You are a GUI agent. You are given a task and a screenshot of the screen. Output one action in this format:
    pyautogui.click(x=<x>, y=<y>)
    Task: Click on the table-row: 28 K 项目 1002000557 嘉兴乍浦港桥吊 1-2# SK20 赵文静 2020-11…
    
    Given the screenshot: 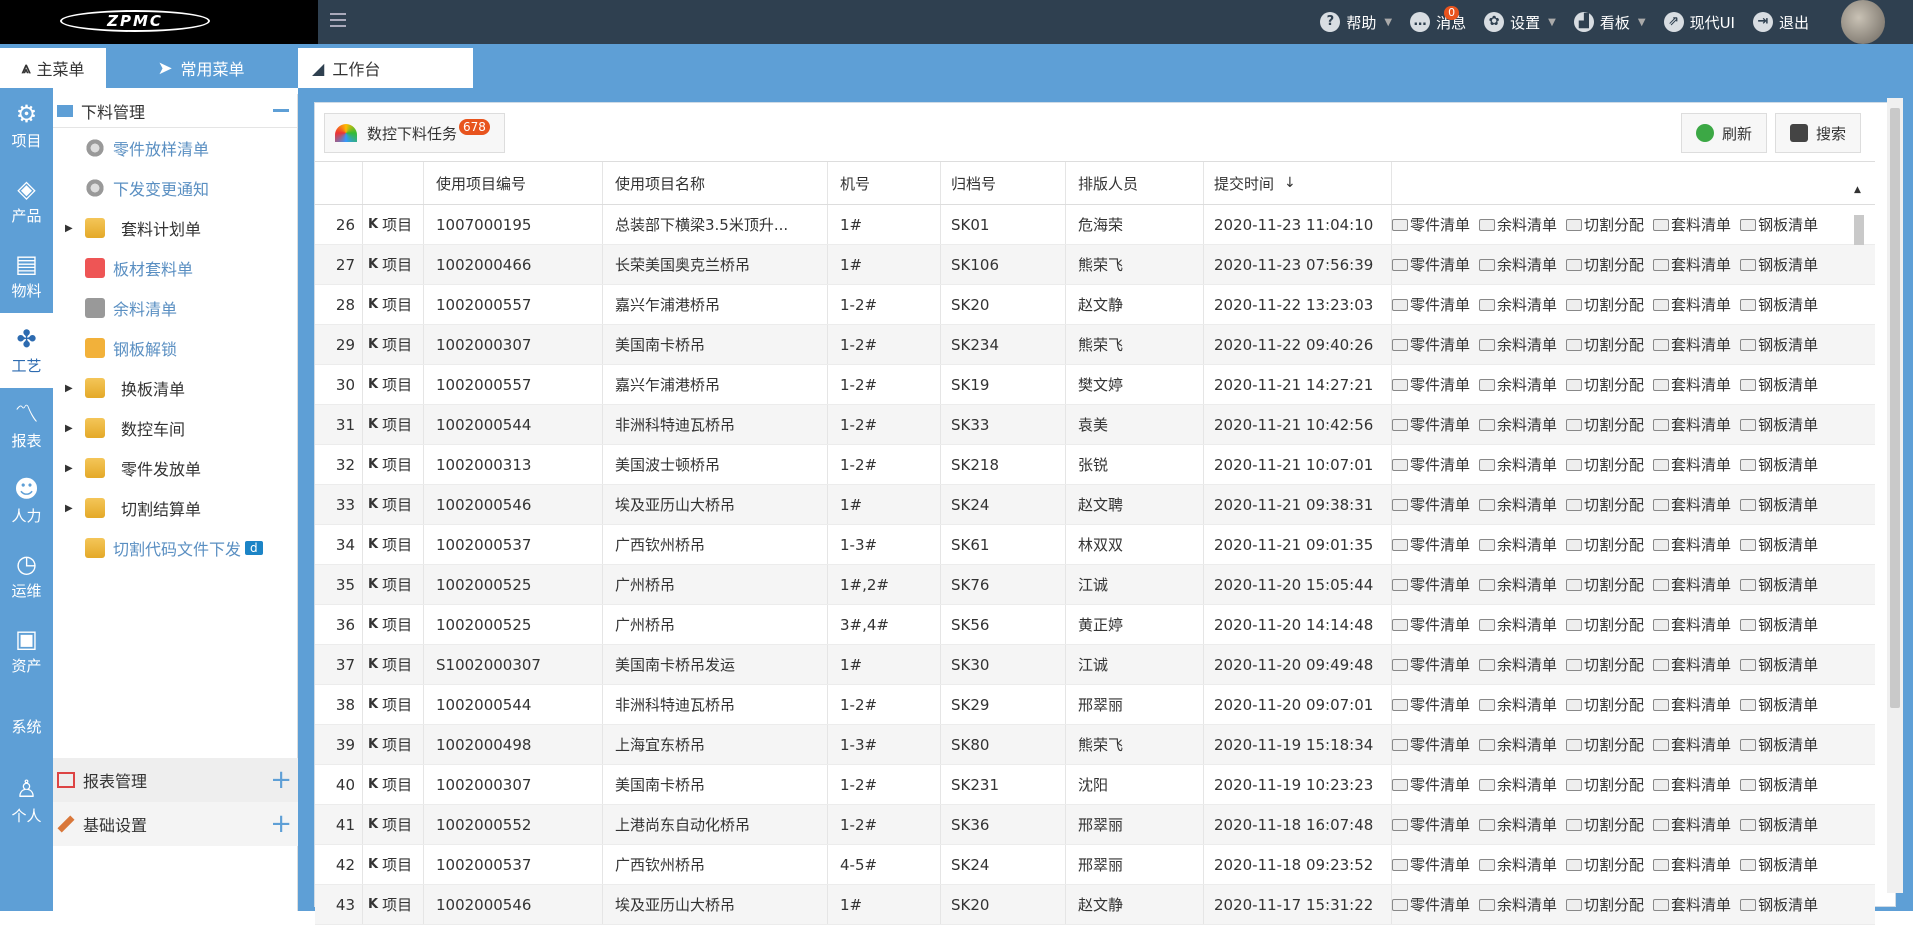 What is the action you would take?
    pyautogui.click(x=1095, y=305)
    